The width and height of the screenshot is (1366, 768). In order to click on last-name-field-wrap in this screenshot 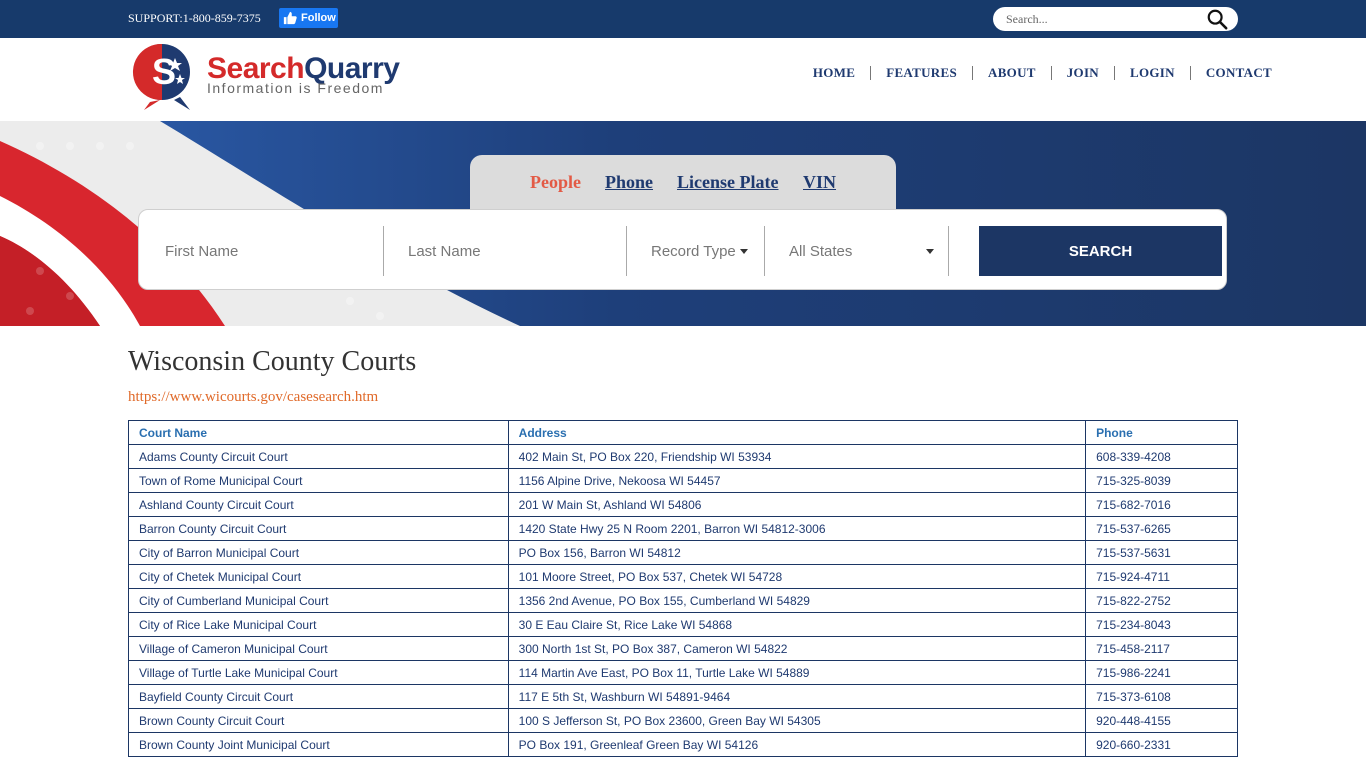, I will do `click(503, 251)`.